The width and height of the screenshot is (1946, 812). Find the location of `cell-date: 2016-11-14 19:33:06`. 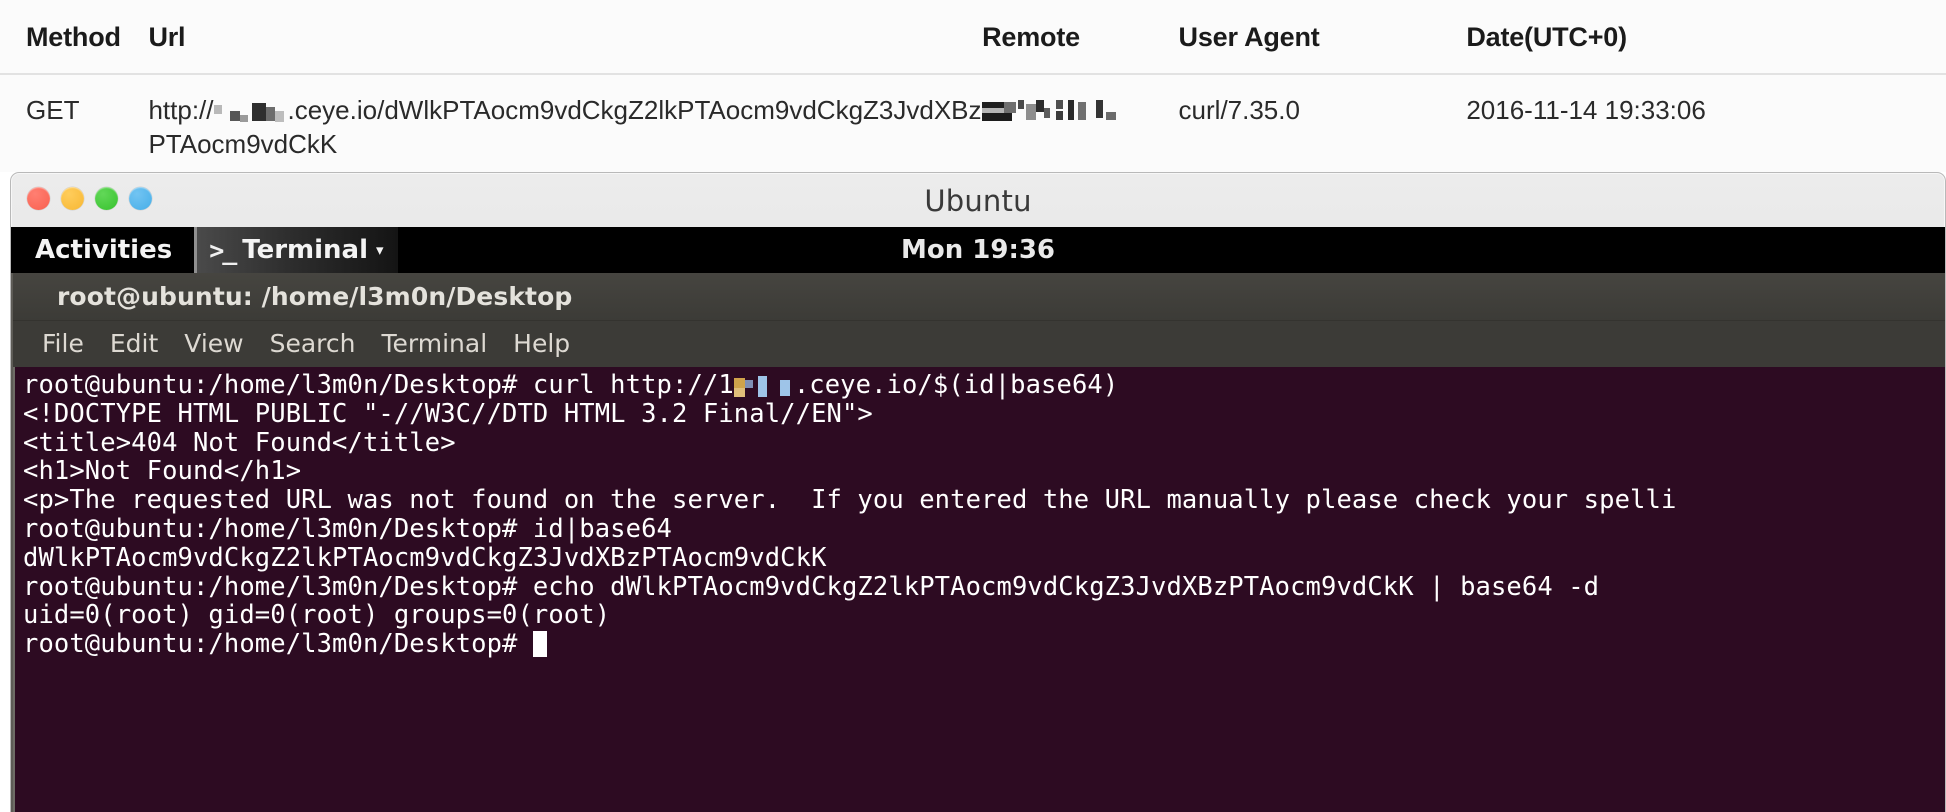

cell-date: 2016-11-14 19:33:06 is located at coordinates (1586, 110).